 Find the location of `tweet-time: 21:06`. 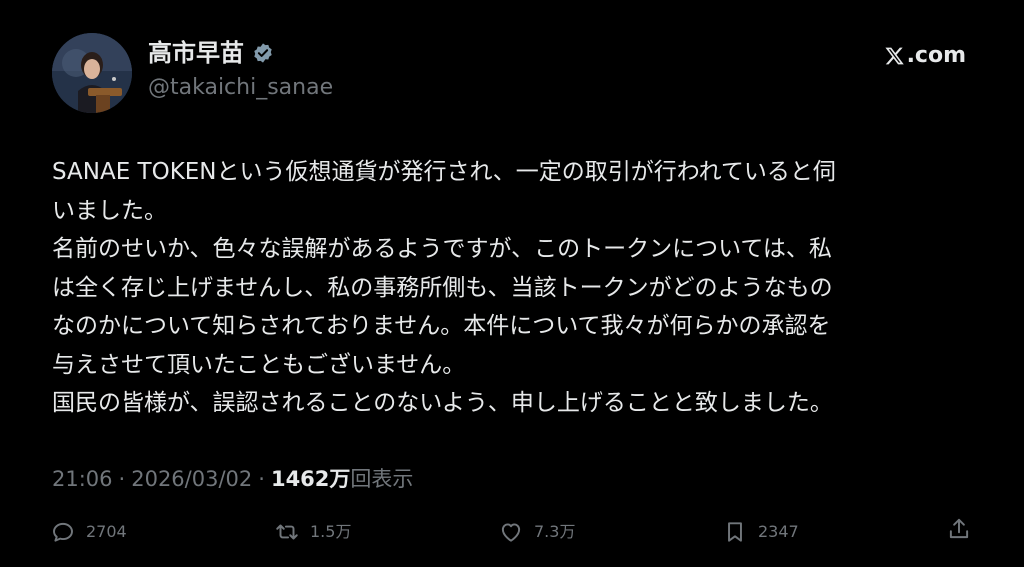

tweet-time: 21:06 is located at coordinates (82, 479).